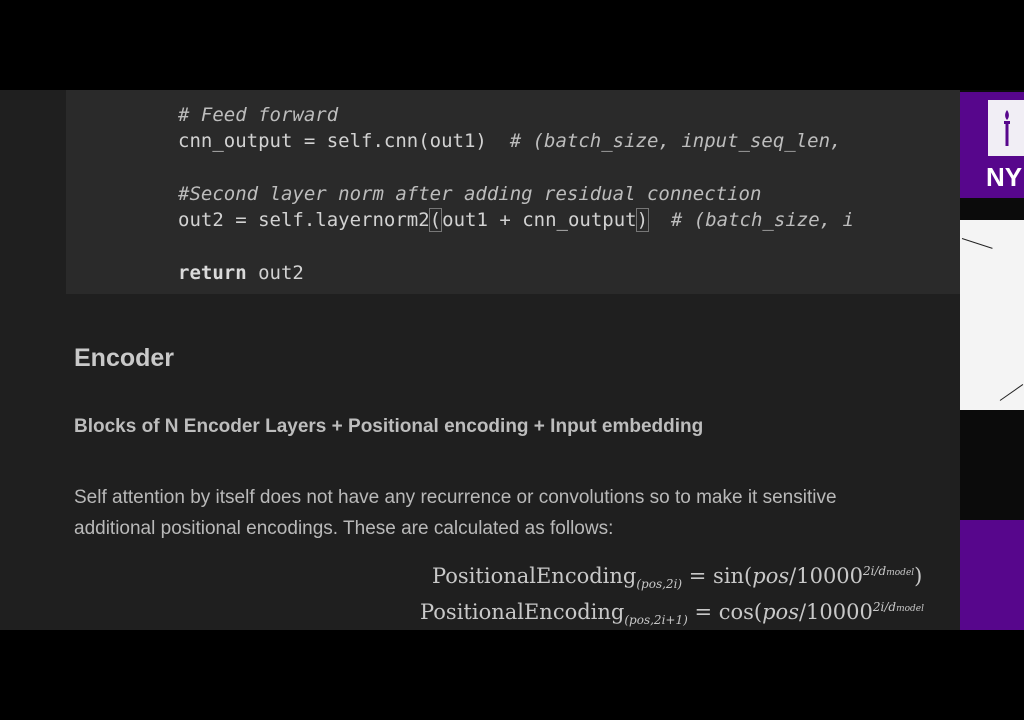 The image size is (1024, 720). I want to click on logo-inner, so click(1006, 128).